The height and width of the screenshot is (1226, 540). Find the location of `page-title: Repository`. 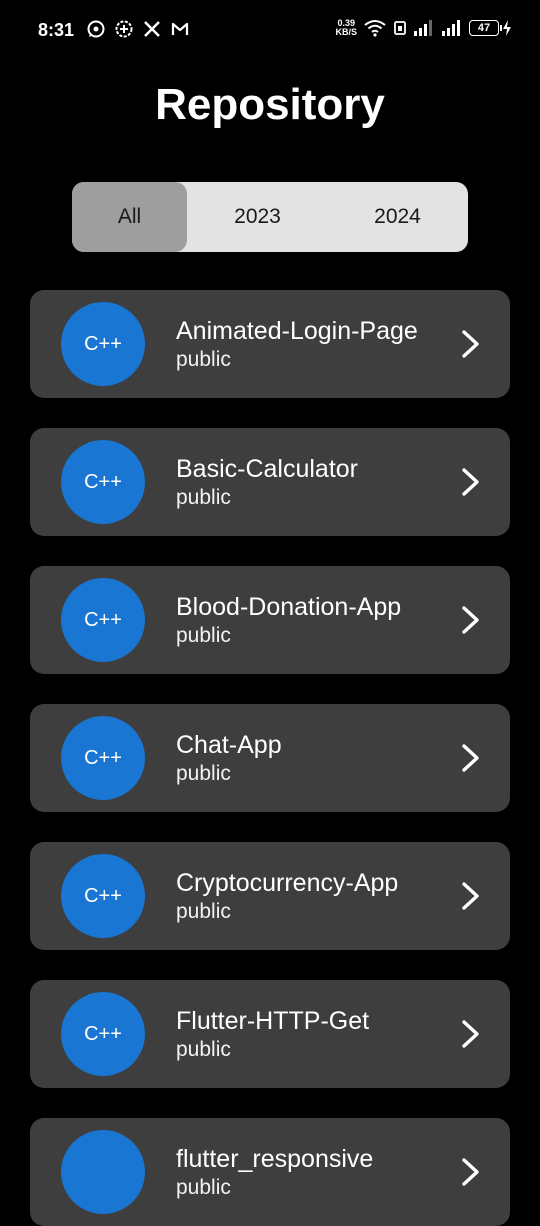

page-title: Repository is located at coordinates (270, 104).